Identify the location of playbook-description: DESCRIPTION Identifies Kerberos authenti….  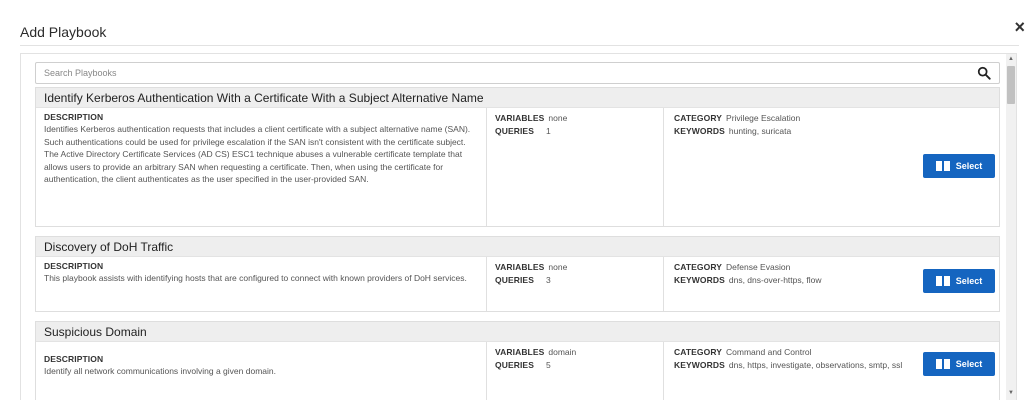
(261, 167).